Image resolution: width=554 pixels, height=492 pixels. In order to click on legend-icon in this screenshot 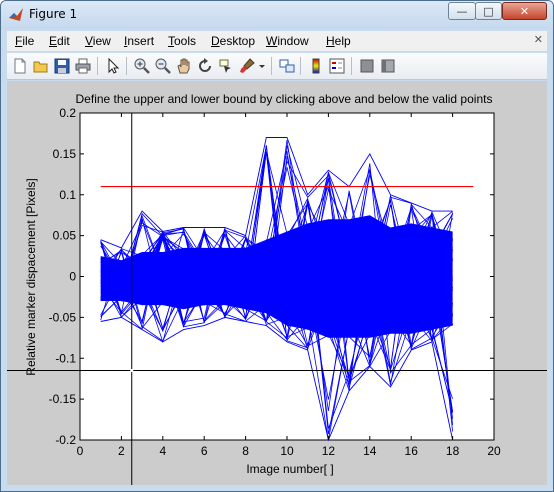, I will do `click(337, 66)`.